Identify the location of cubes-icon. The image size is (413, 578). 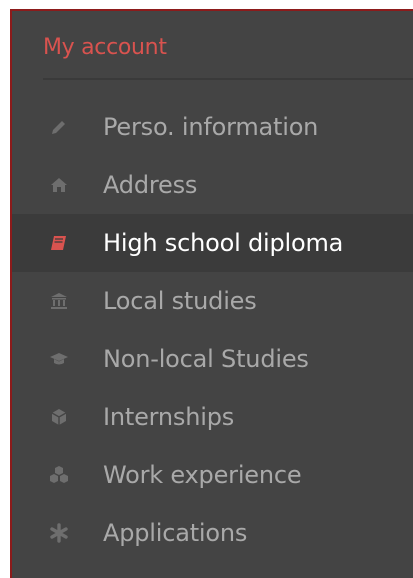
(59, 475).